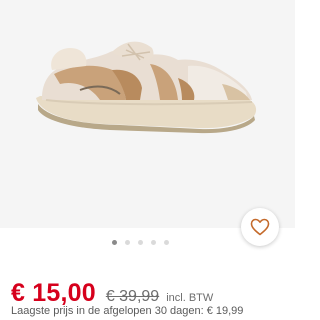 The width and height of the screenshot is (320, 320). What do you see at coordinates (132, 296) in the screenshot?
I see `original-price: € 39,99` at bounding box center [132, 296].